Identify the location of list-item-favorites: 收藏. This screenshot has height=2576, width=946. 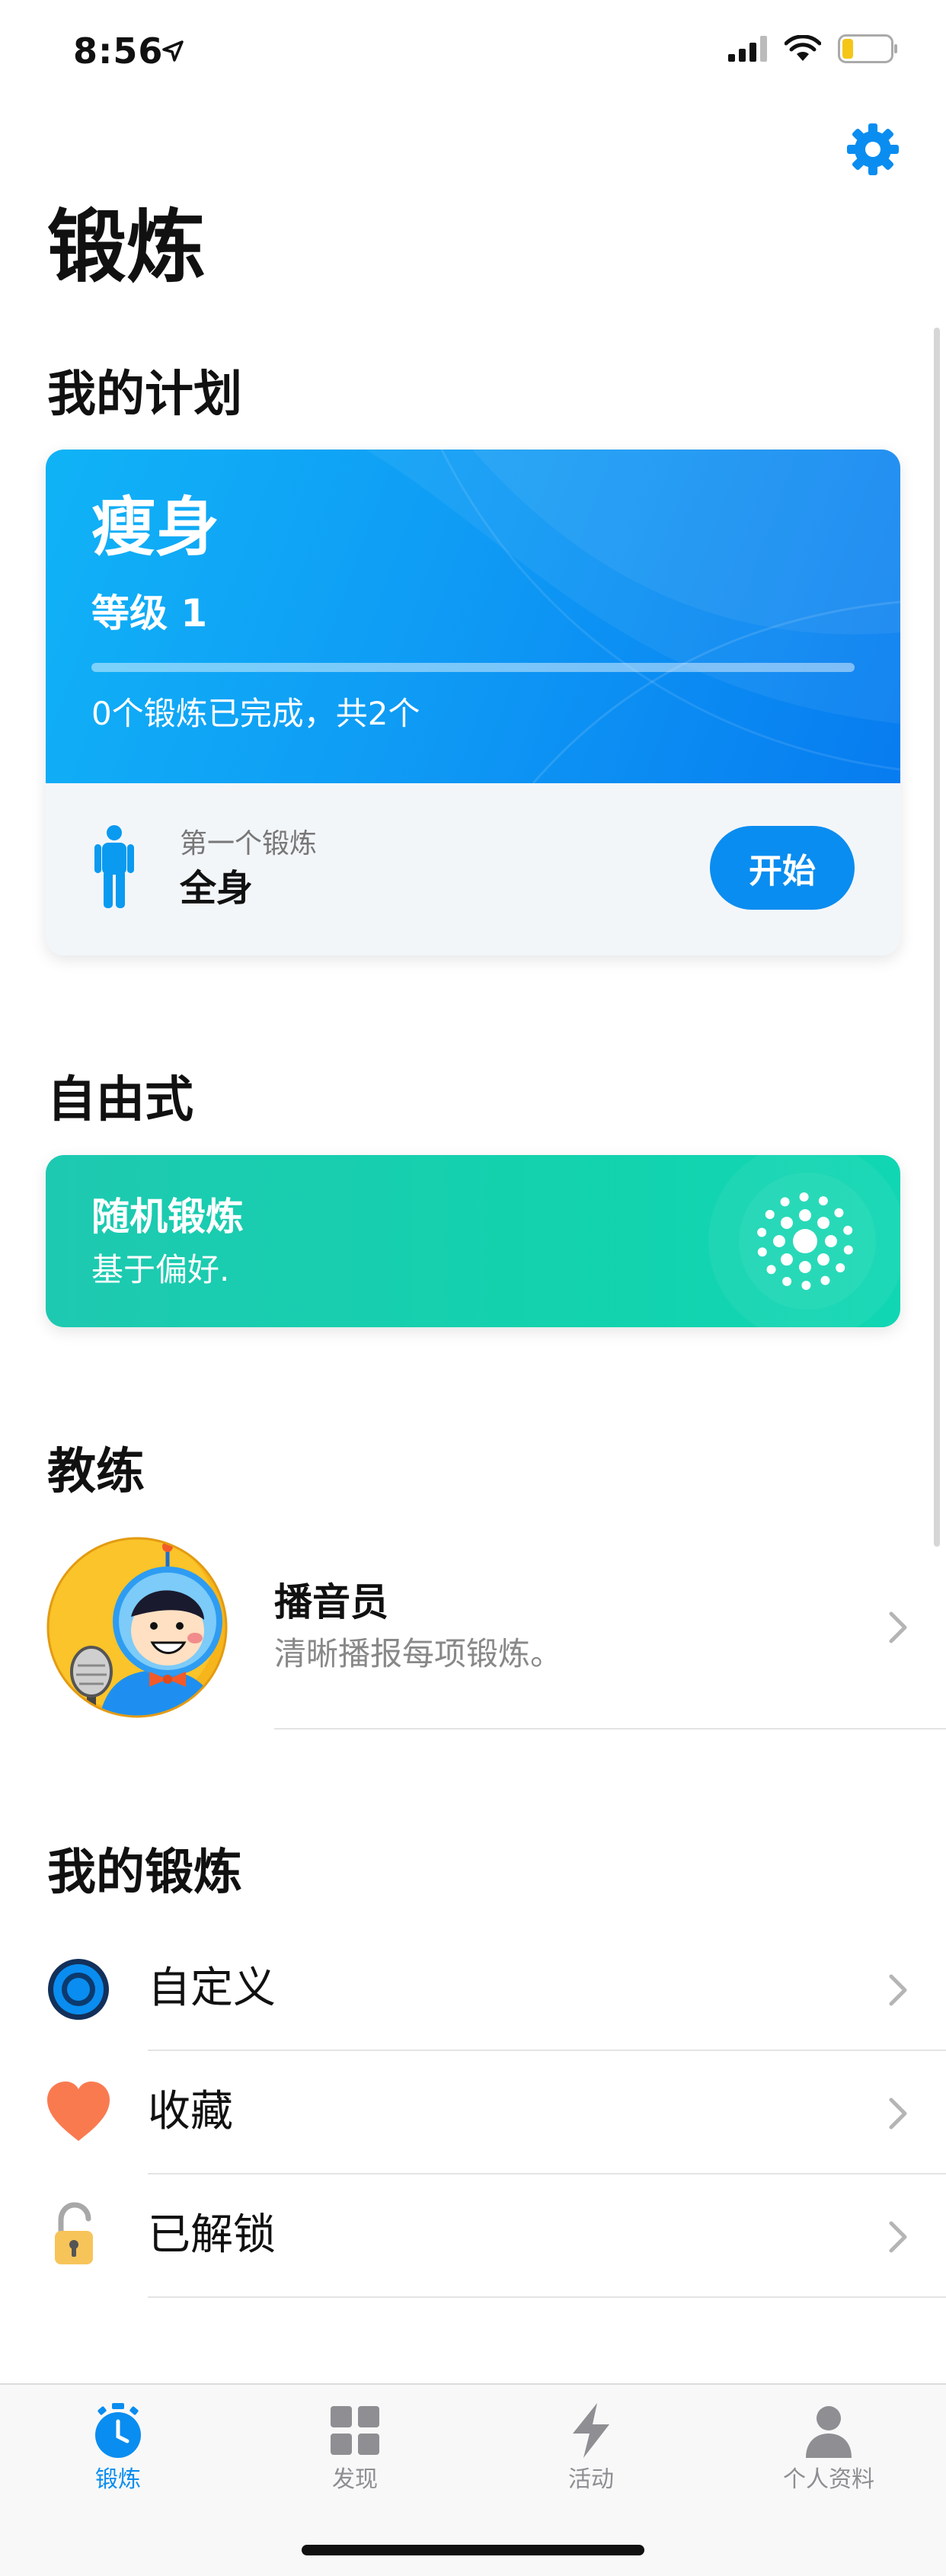
(191, 2112).